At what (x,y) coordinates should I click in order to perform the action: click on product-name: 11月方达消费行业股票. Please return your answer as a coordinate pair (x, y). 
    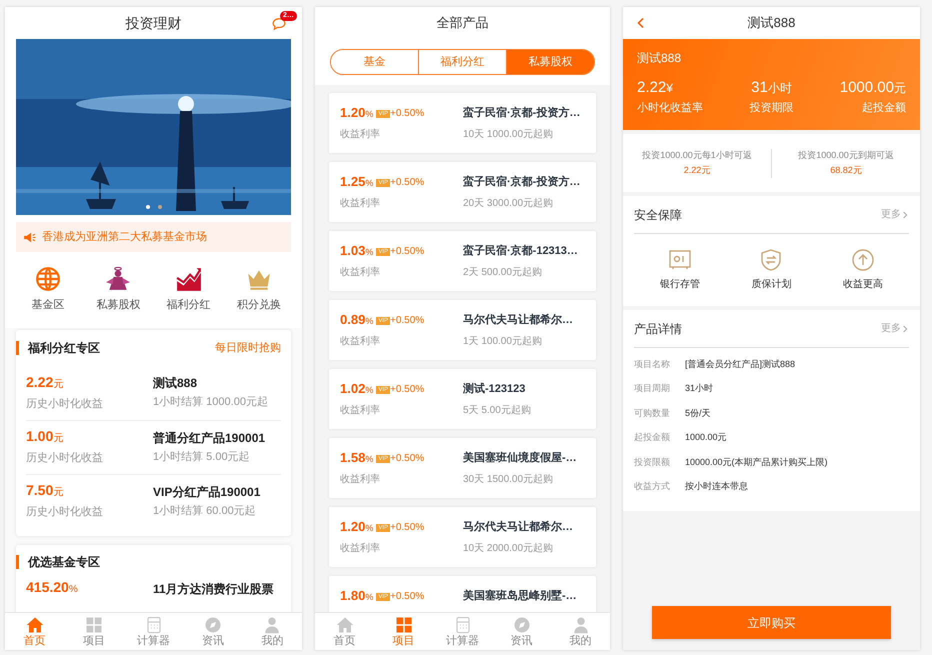
    Looking at the image, I should click on (214, 588).